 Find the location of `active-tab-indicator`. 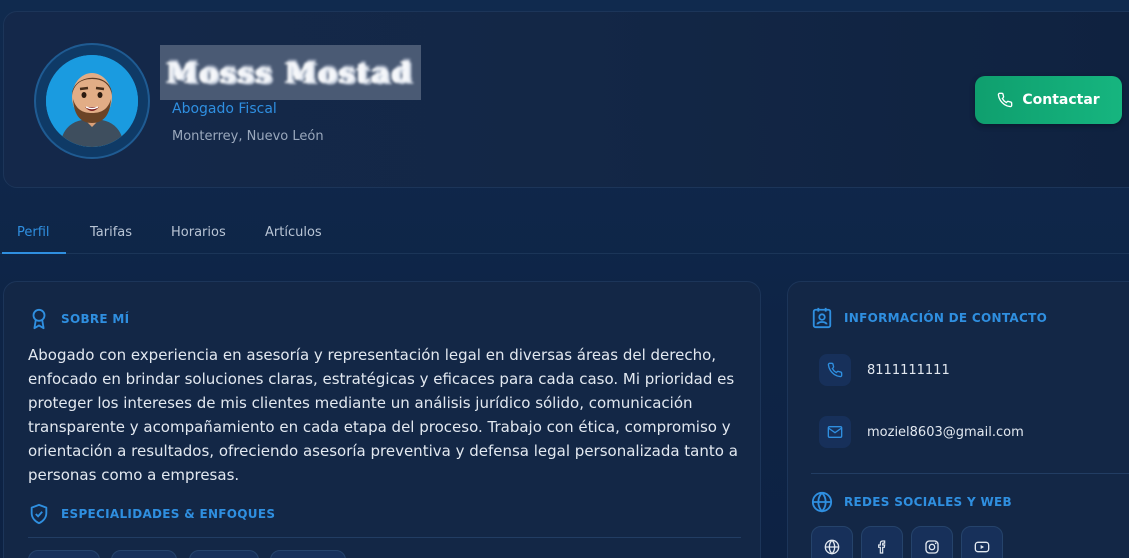

active-tab-indicator is located at coordinates (34, 253).